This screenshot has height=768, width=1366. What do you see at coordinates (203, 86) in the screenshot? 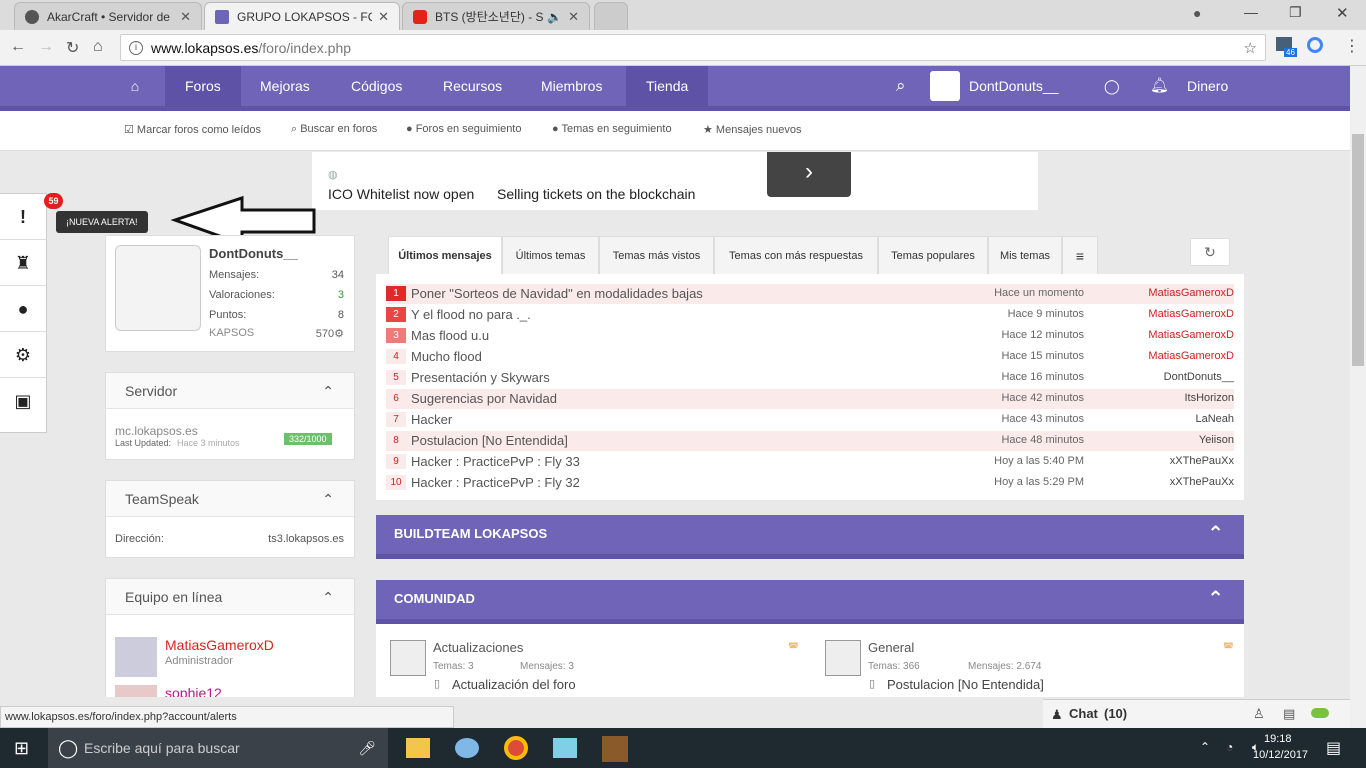
I see `nav-foros: Foros` at bounding box center [203, 86].